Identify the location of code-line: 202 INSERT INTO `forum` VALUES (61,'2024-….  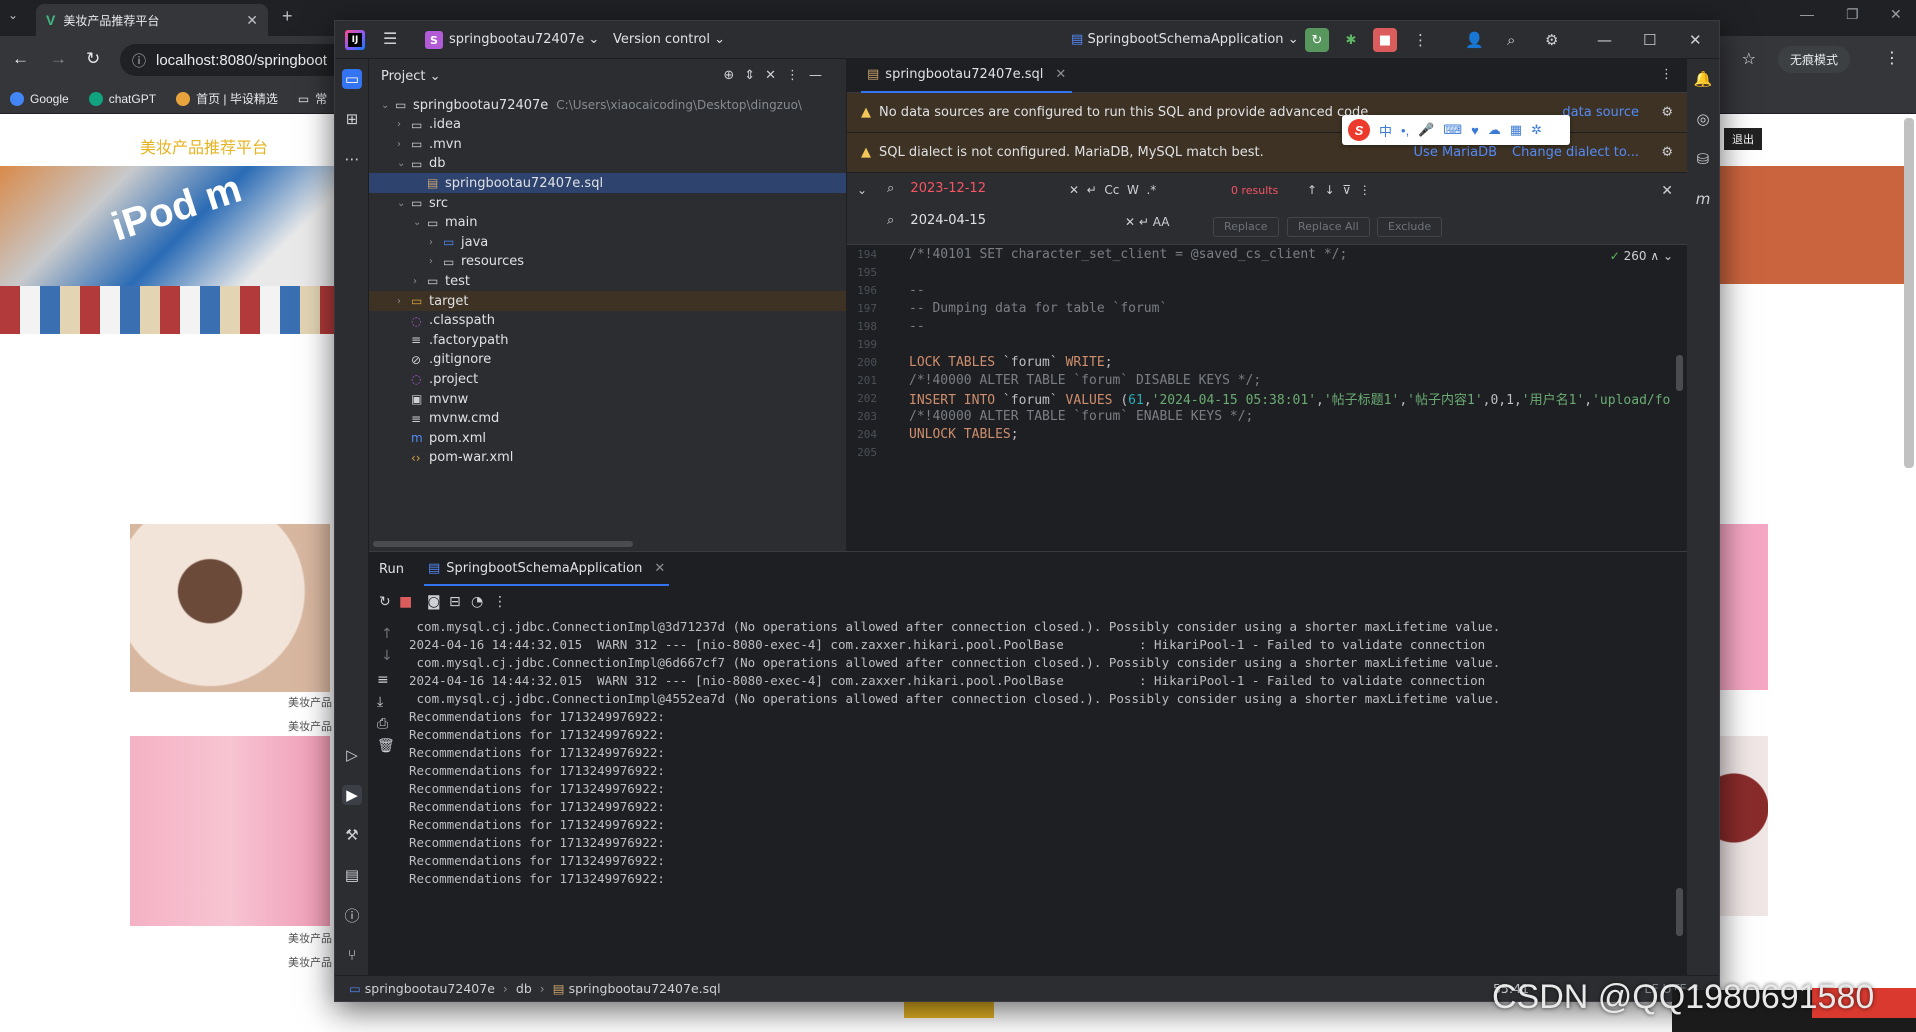
(1267, 398).